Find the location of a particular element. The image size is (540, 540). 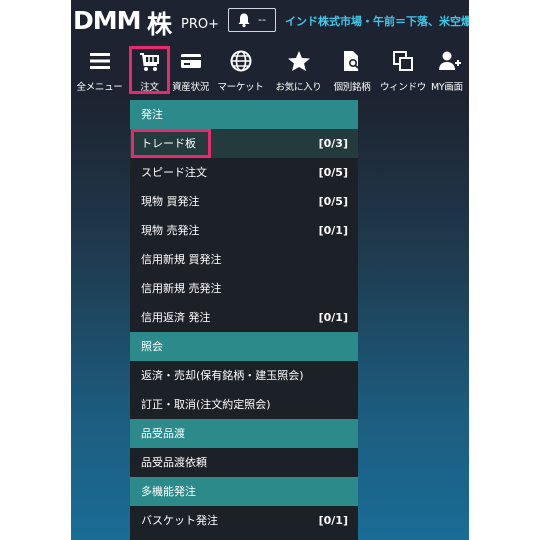

toolbar-assets: 資産状況 is located at coordinates (190, 70).